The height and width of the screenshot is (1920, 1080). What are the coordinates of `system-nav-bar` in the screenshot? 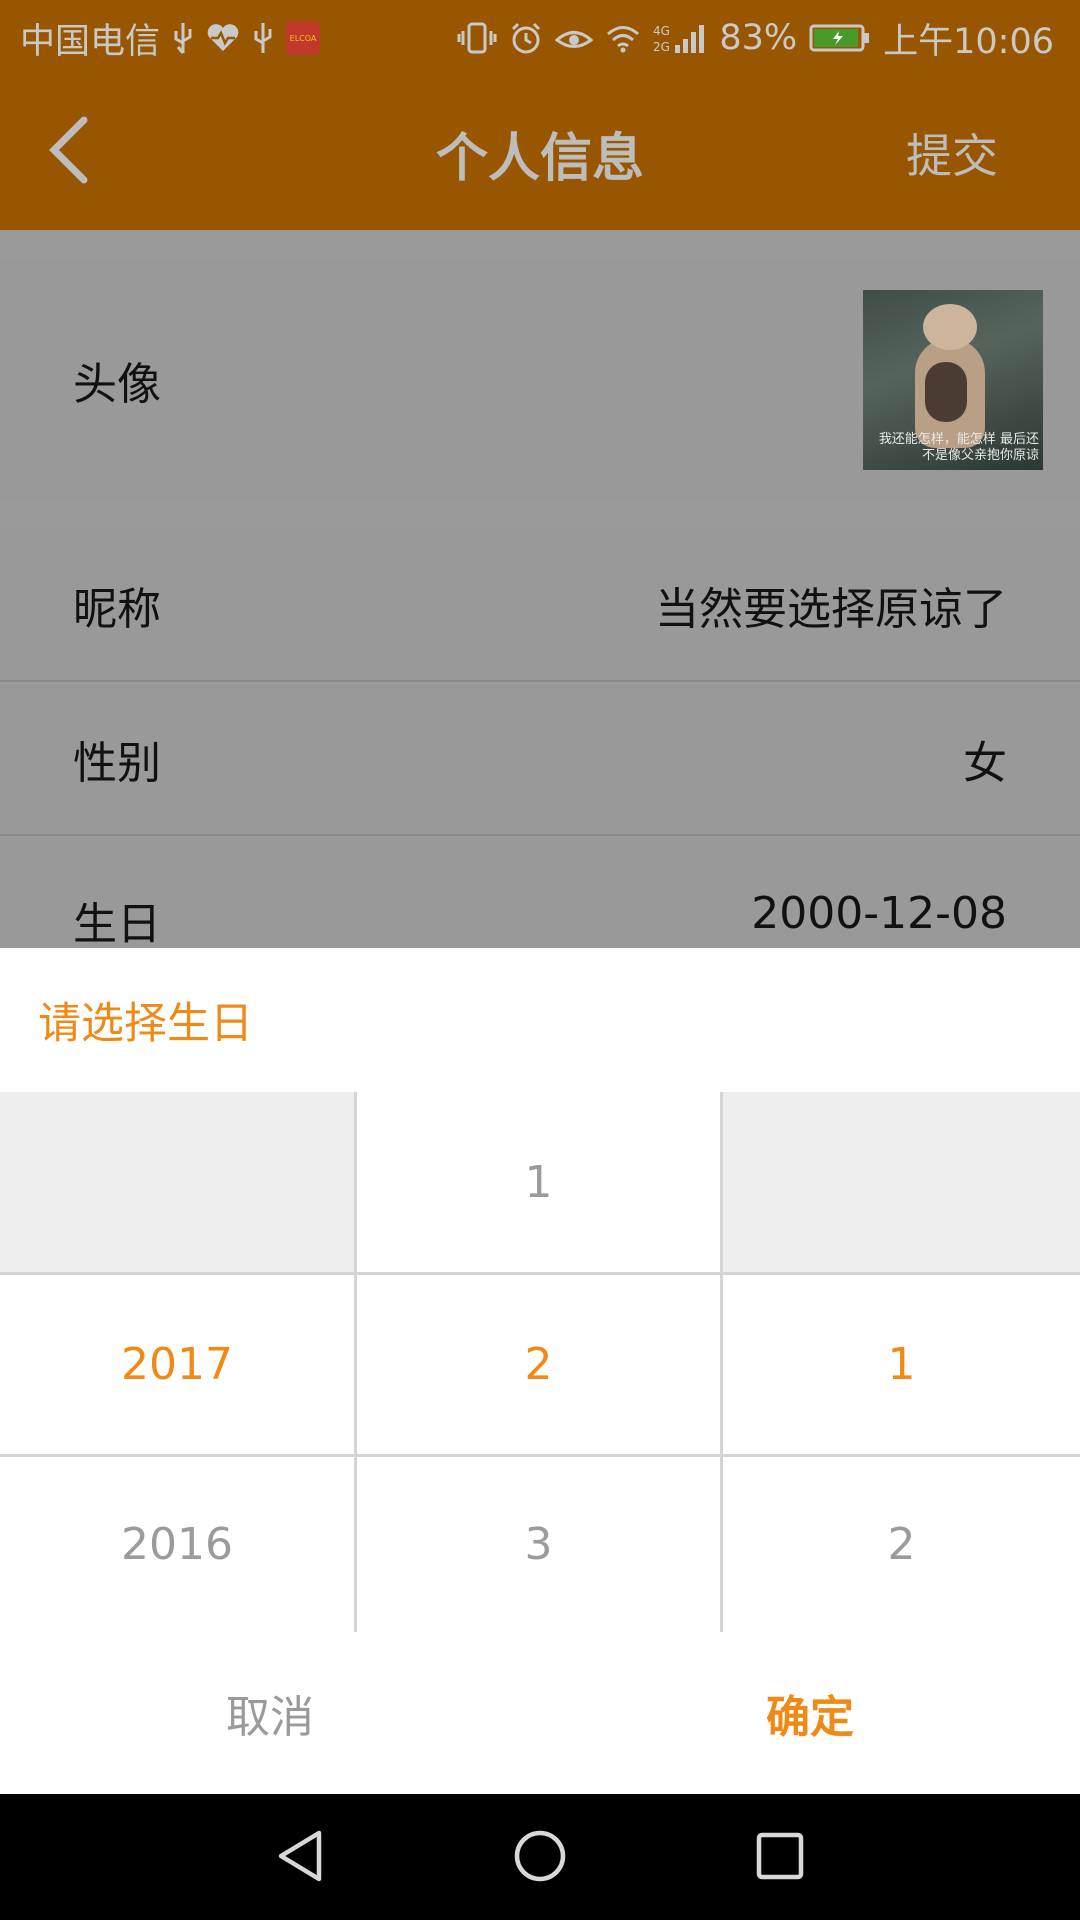 It's located at (540, 1857).